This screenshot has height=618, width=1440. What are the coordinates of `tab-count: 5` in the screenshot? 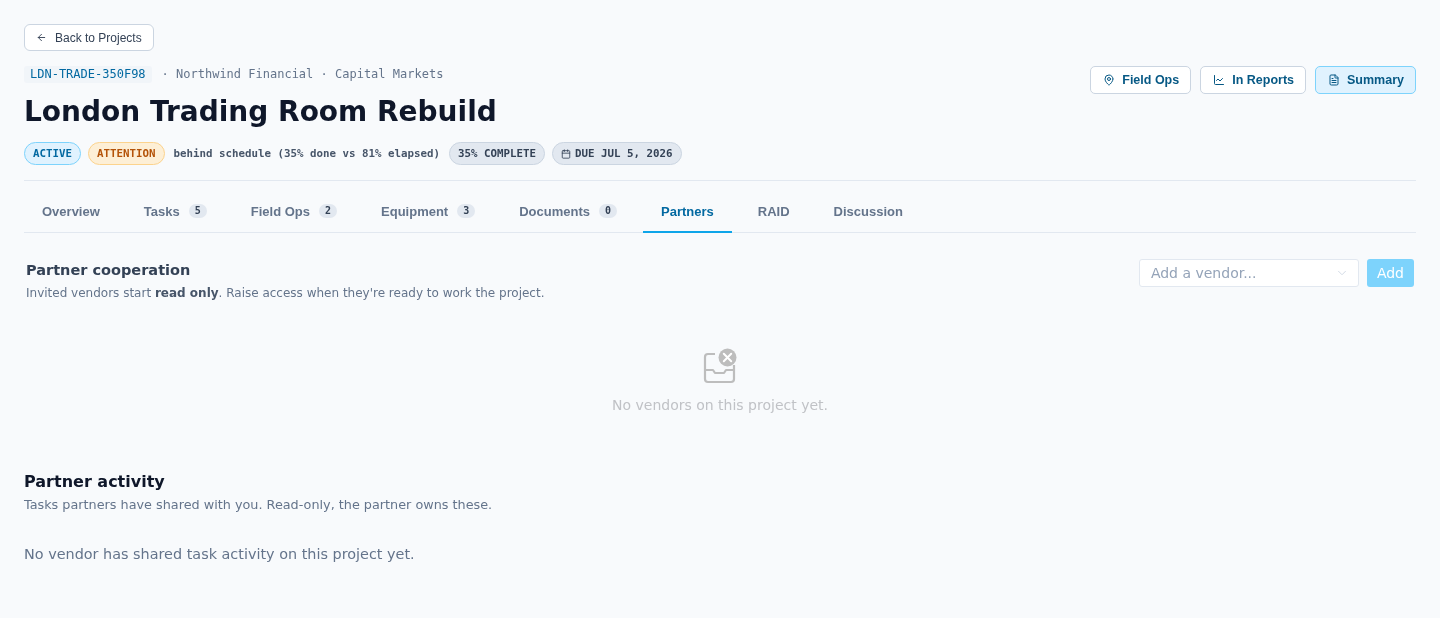 It's located at (197, 211).